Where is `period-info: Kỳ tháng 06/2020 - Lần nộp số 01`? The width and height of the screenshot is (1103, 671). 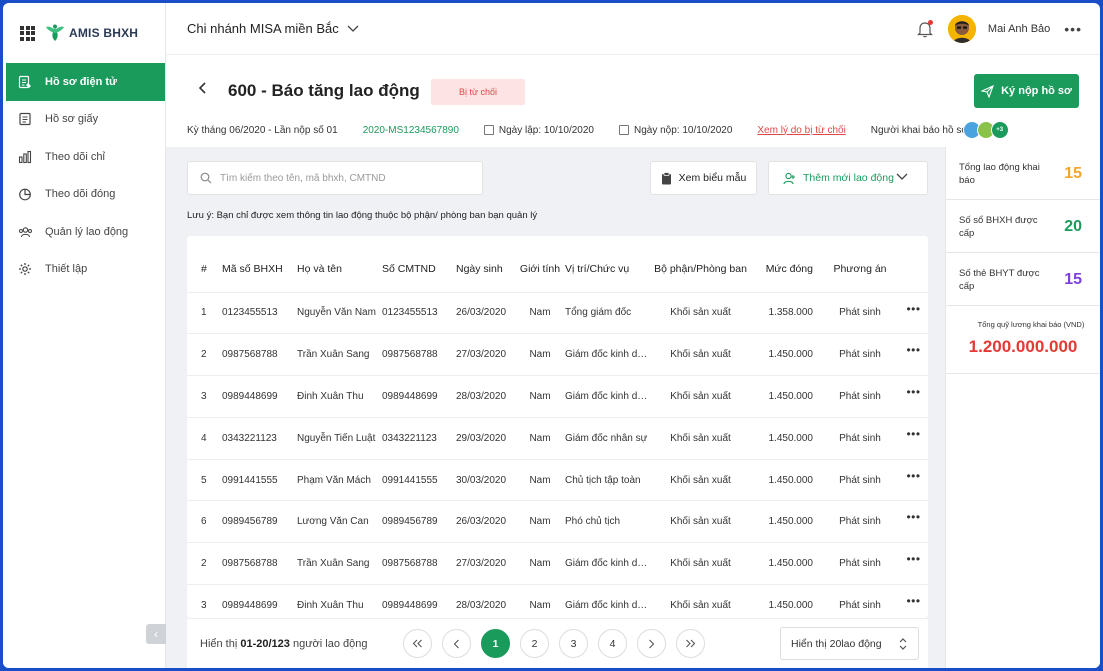 period-info: Kỳ tháng 06/2020 - Lần nộp số 01 is located at coordinates (262, 130).